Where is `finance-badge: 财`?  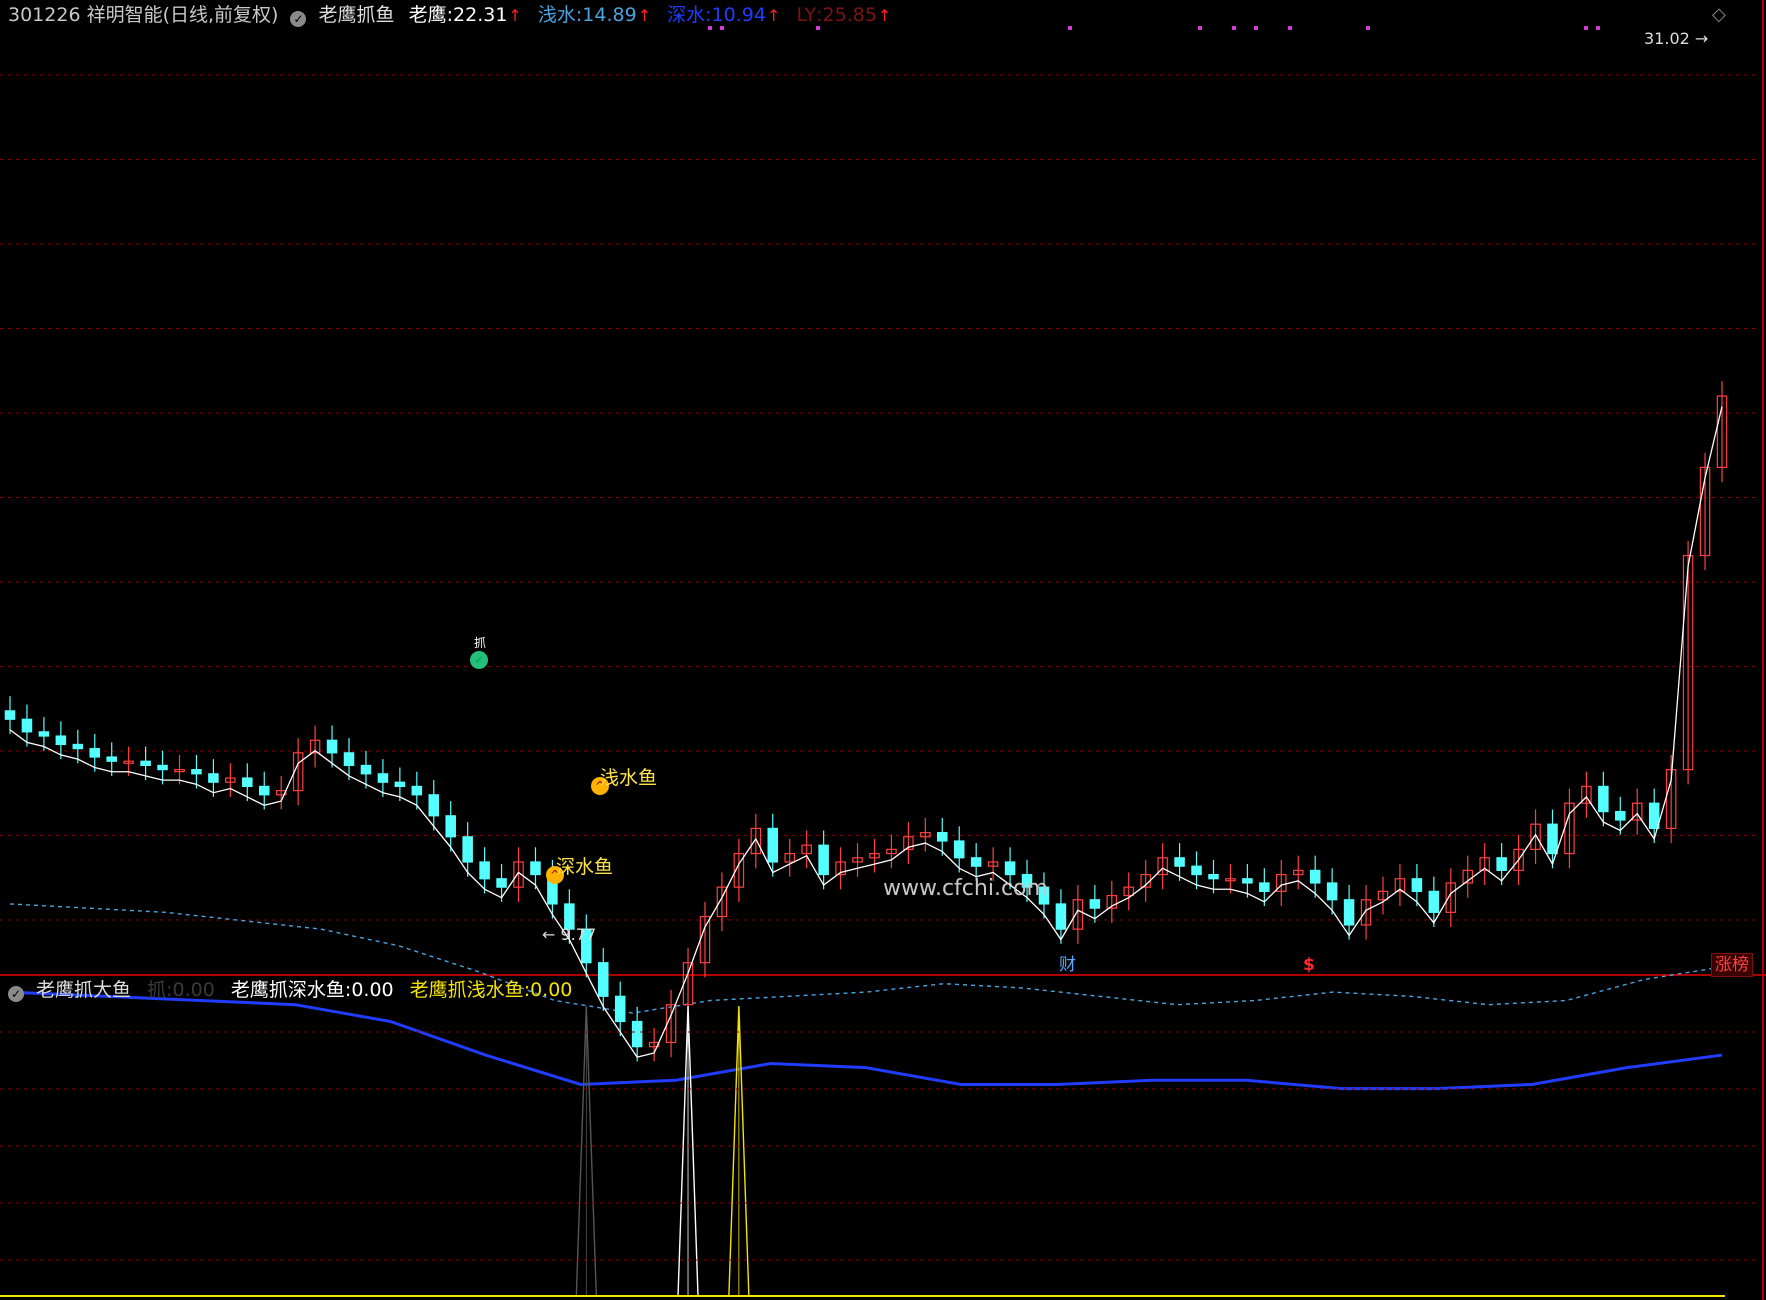 finance-badge: 财 is located at coordinates (1067, 965).